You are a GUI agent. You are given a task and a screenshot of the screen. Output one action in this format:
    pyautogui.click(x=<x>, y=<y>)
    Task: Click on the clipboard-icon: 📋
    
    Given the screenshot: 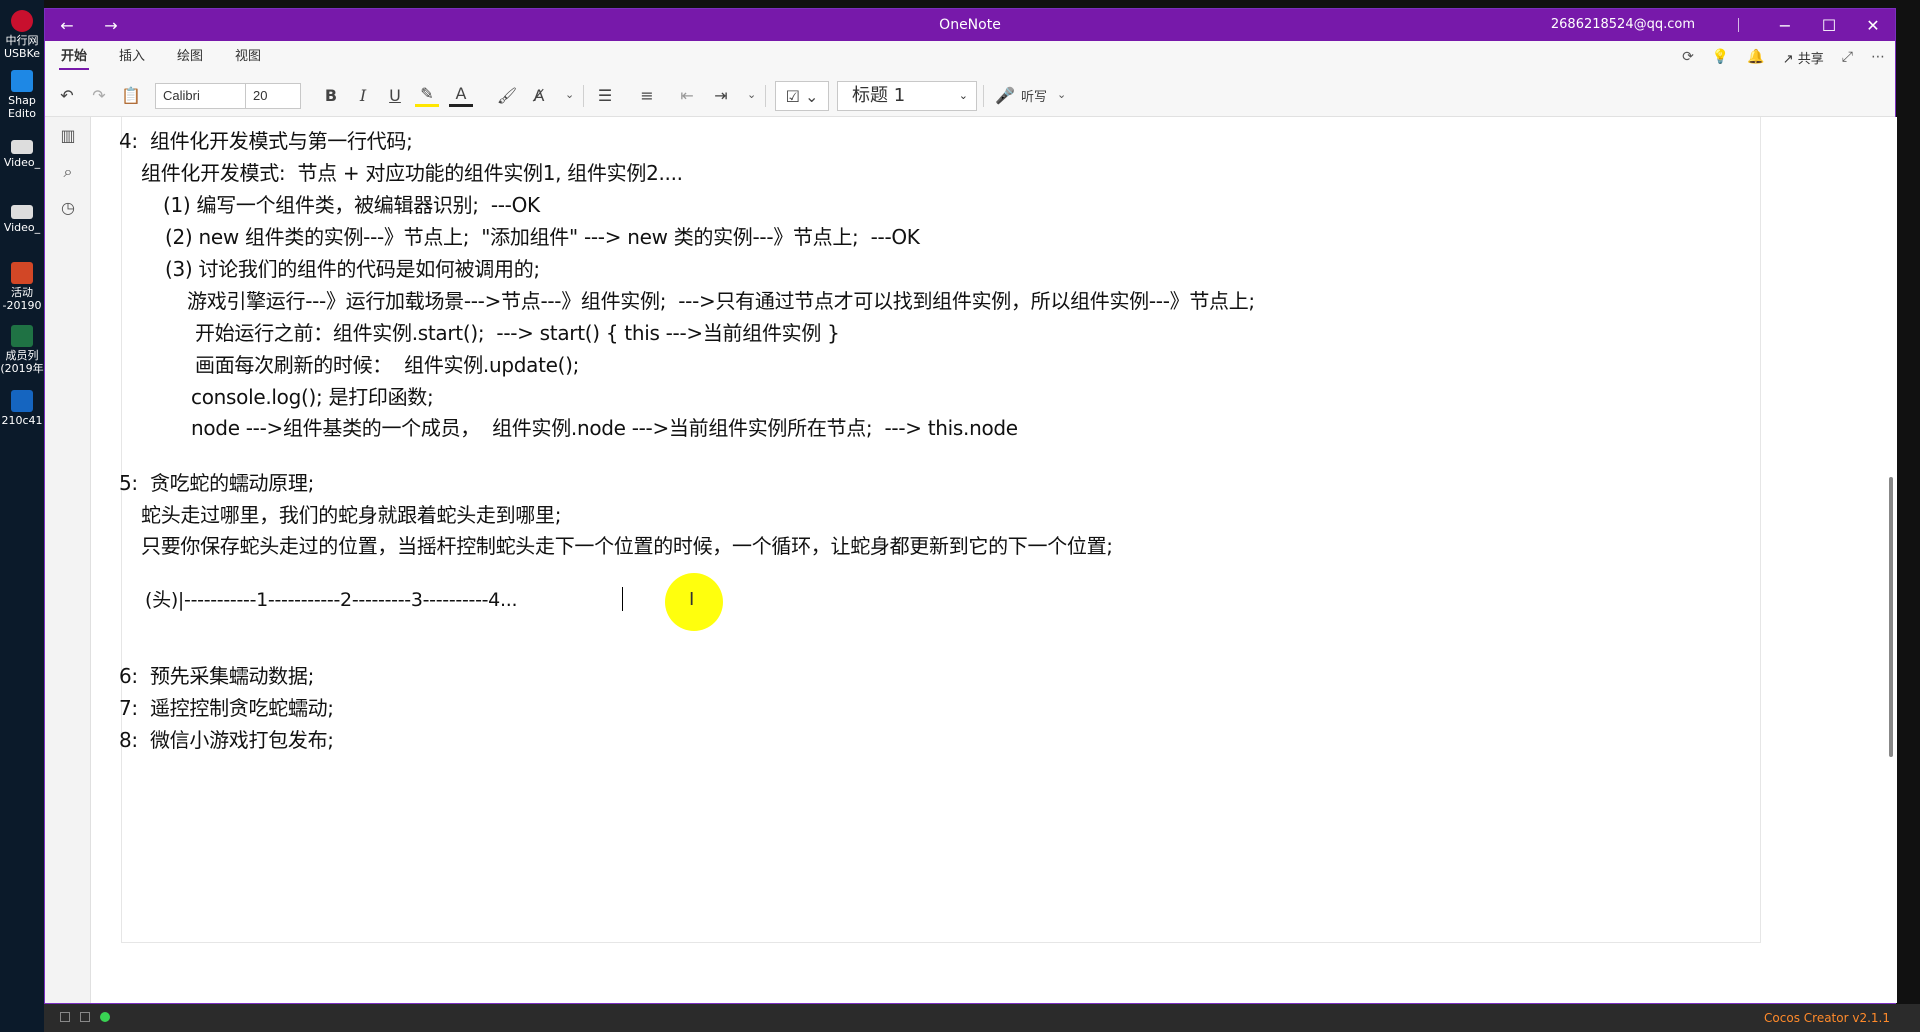 What is the action you would take?
    pyautogui.click(x=131, y=95)
    